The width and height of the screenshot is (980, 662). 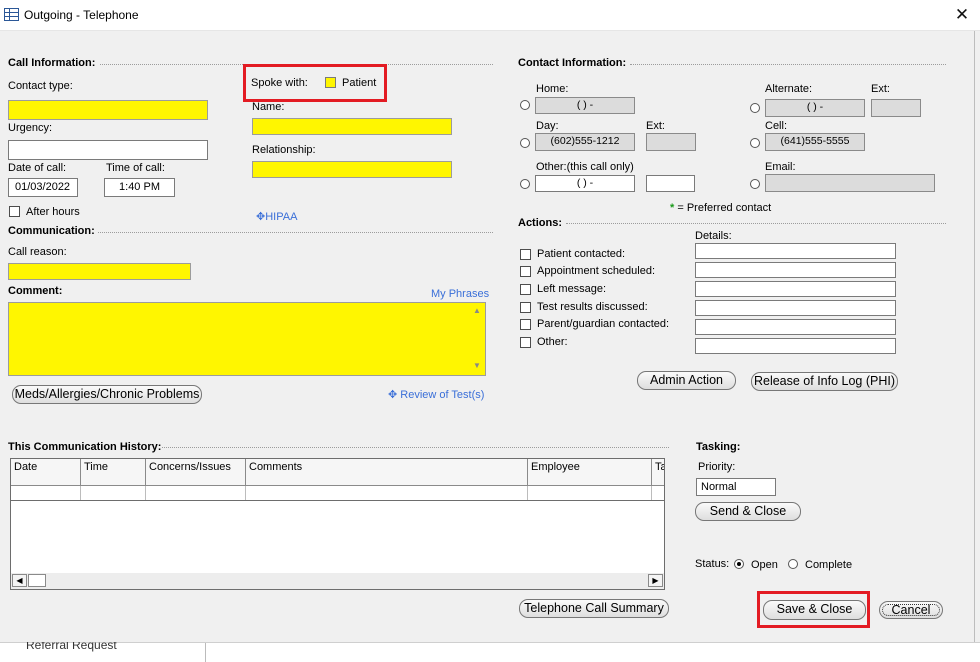 What do you see at coordinates (284, 150) in the screenshot?
I see `relationship-label: Relationship:` at bounding box center [284, 150].